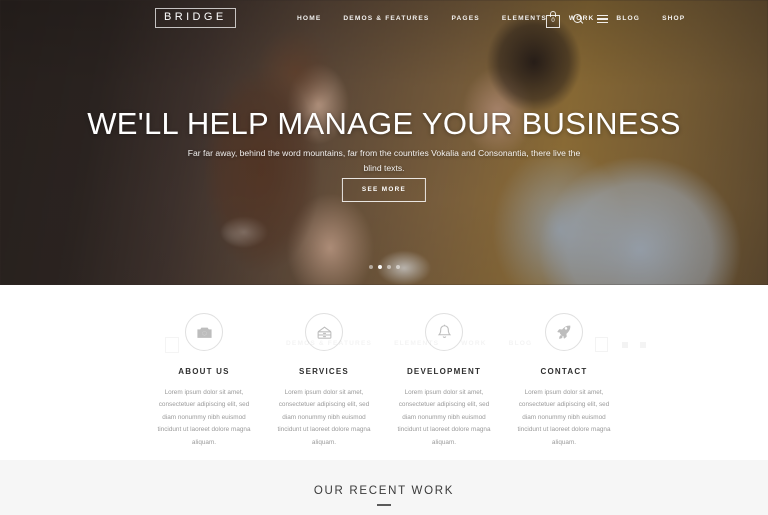 The image size is (768, 515). I want to click on search-icon, so click(578, 19).